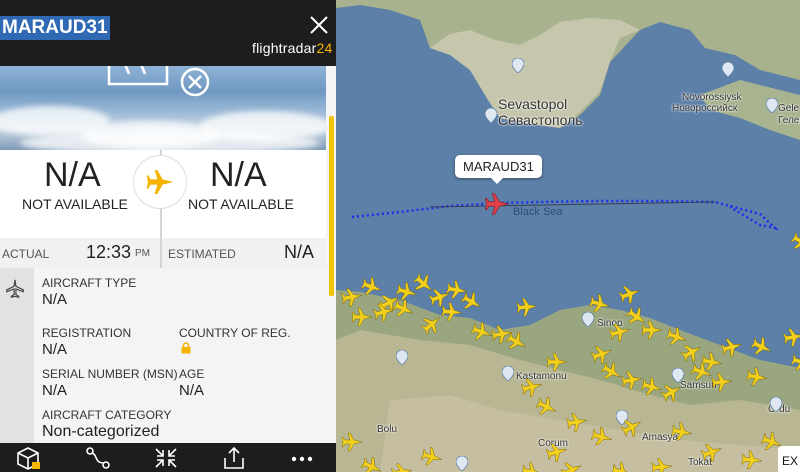 This screenshot has height=472, width=800. Describe the element at coordinates (241, 204) in the screenshot. I see `destination-name: NOT AVAILABLE` at that location.